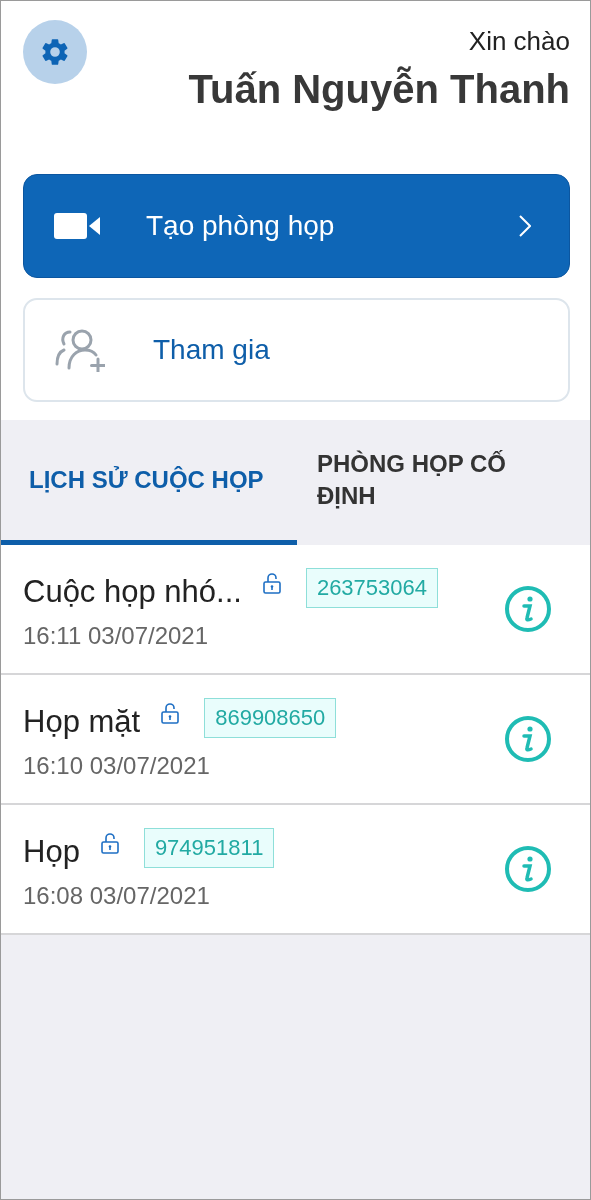 The width and height of the screenshot is (591, 1200). What do you see at coordinates (295, 740) in the screenshot?
I see `meeting-row: Họp mặt 869908650 16:10 03/07/2021` at bounding box center [295, 740].